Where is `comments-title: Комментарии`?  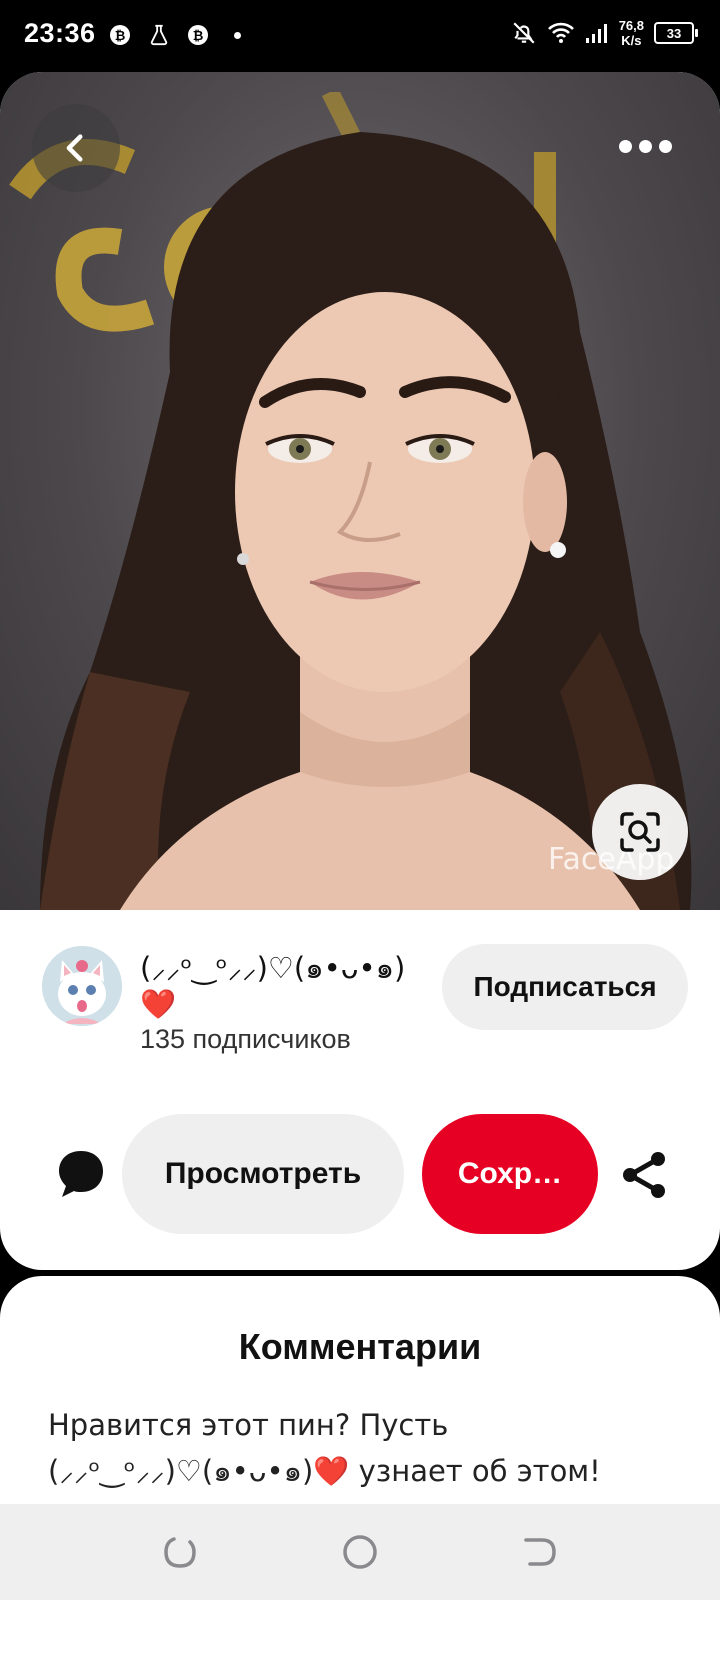 comments-title: Комментарии is located at coordinates (360, 1346).